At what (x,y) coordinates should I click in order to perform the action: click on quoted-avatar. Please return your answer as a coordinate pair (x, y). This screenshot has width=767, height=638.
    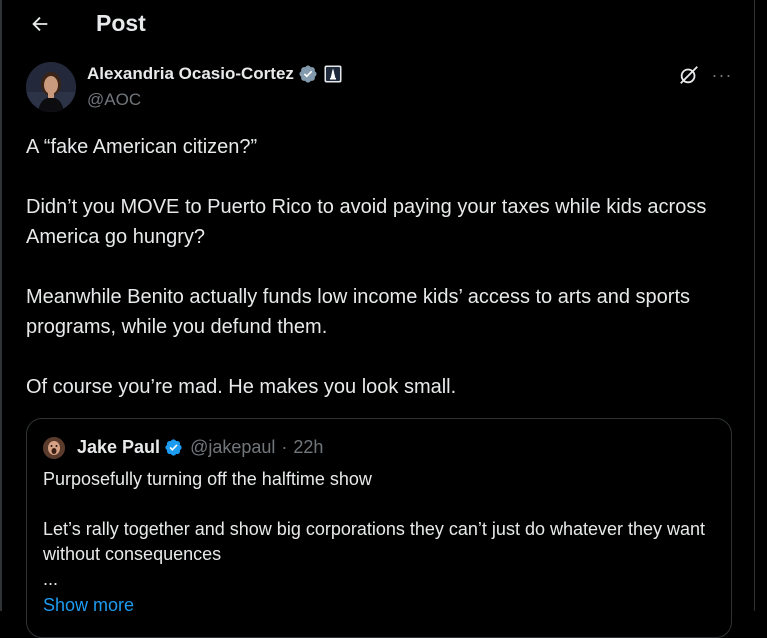
    Looking at the image, I should click on (54, 448).